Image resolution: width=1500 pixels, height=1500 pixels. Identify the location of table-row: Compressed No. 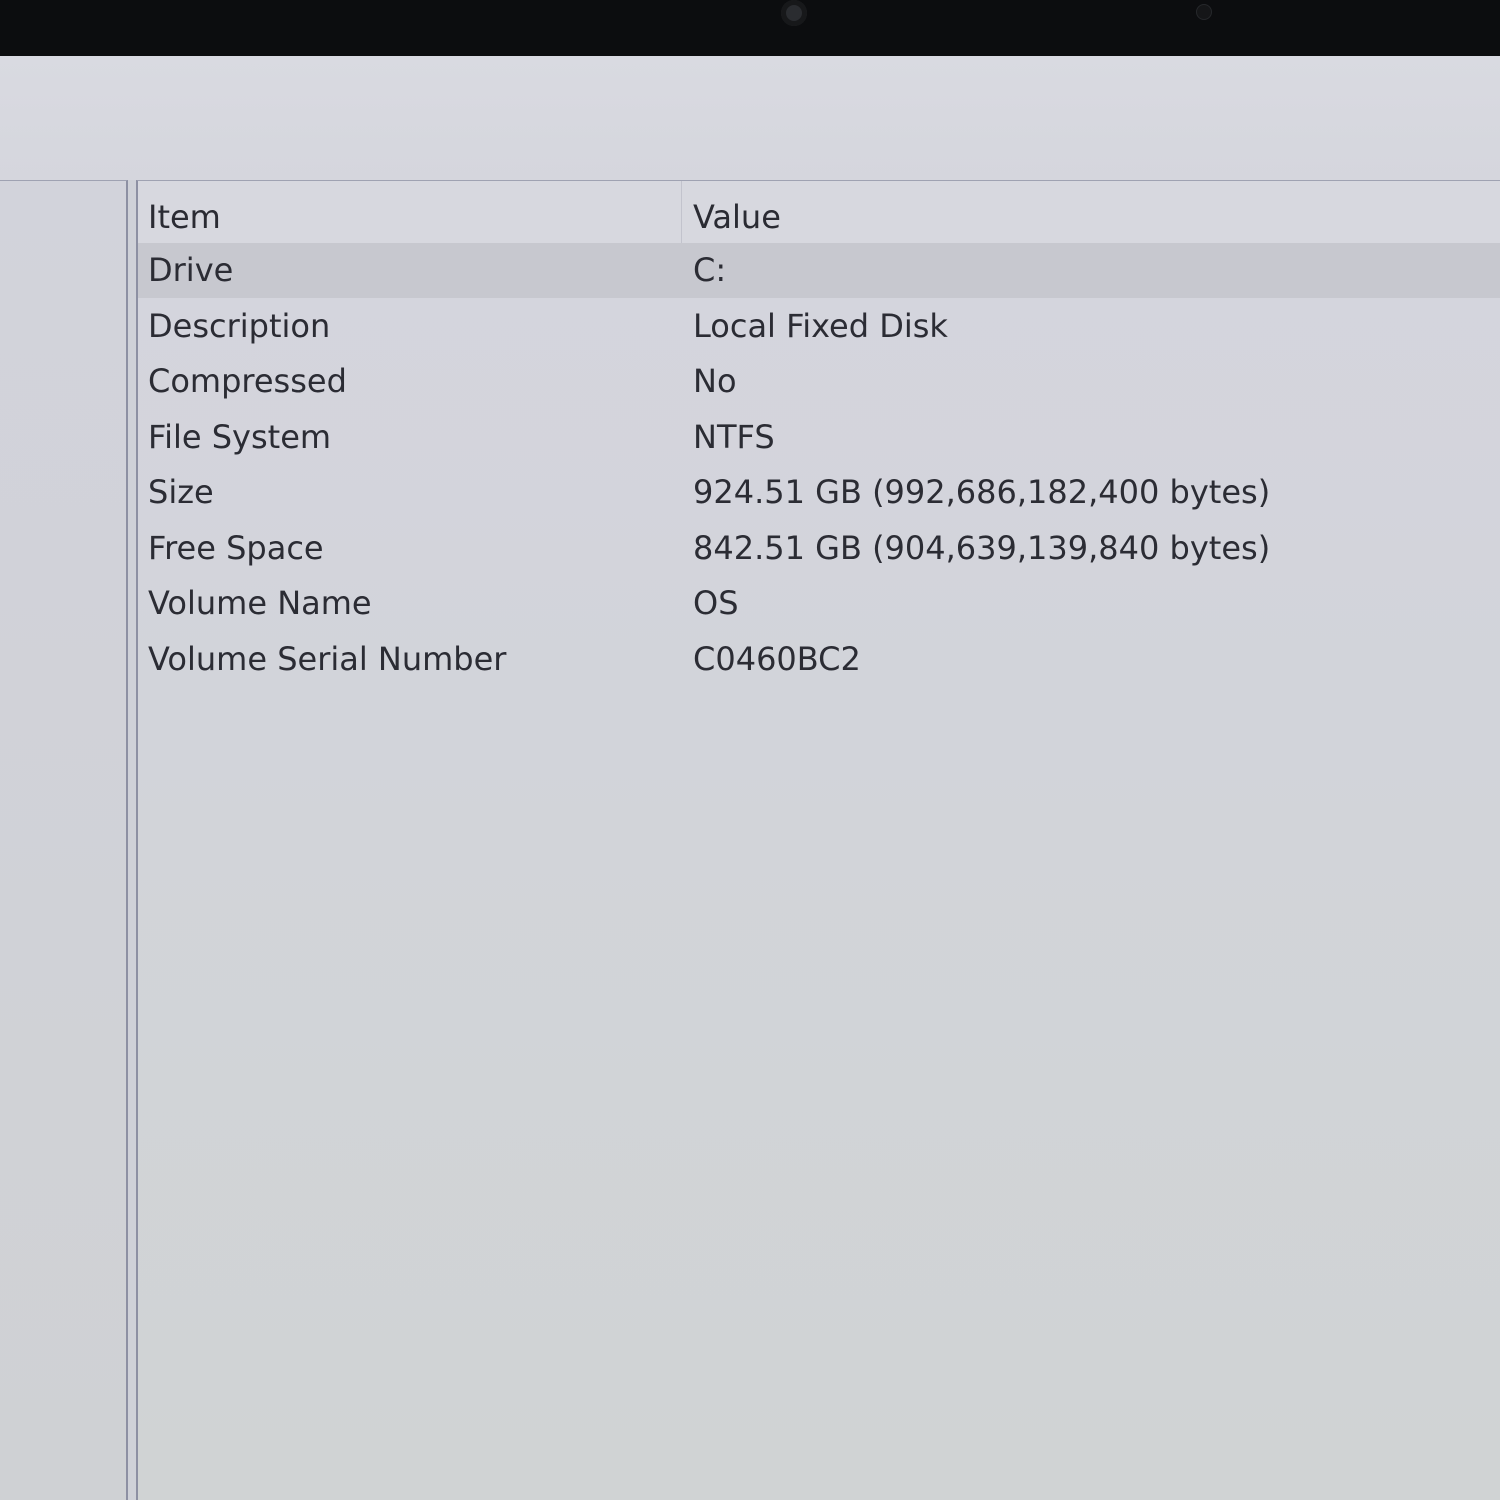
(819, 381).